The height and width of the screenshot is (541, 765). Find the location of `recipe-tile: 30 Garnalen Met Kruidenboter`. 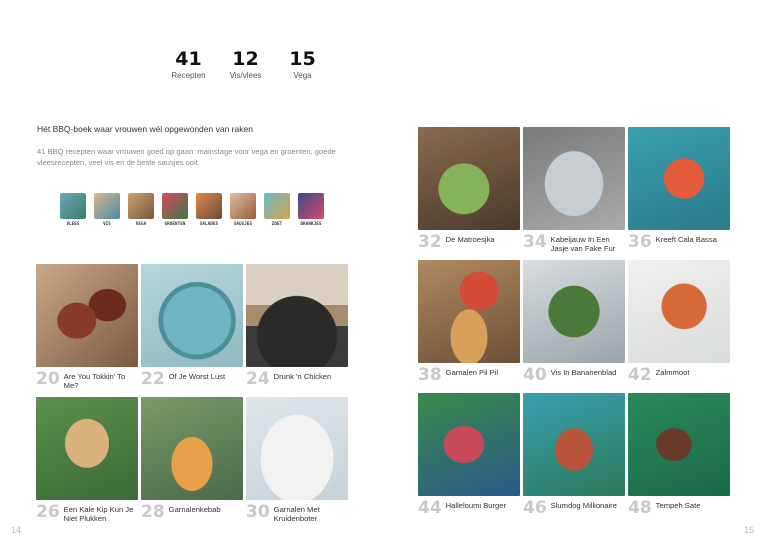

recipe-tile: 30 Garnalen Met Kruidenboter is located at coordinates (297, 463).